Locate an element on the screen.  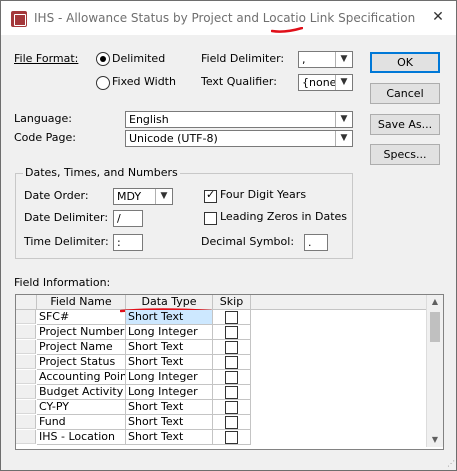
dates-group-title: Dates, Times, and Numbers is located at coordinates (101, 172).